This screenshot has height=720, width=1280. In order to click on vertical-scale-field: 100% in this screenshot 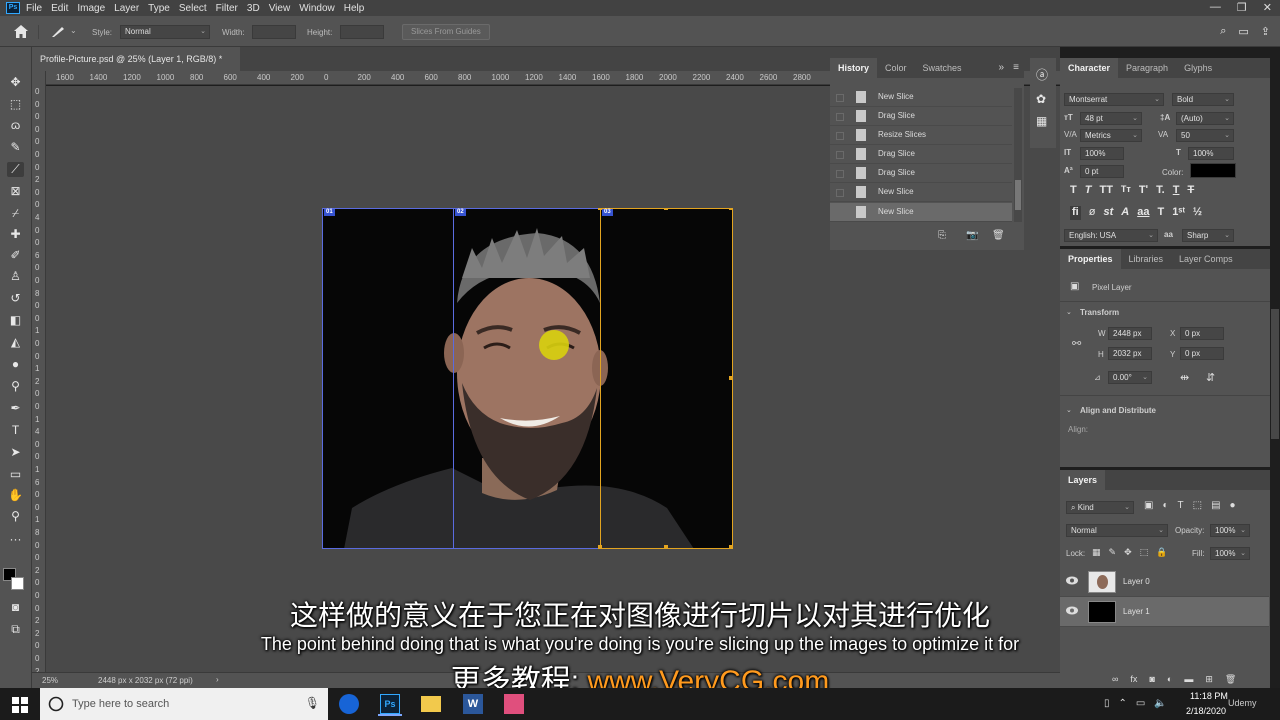, I will do `click(1102, 153)`.